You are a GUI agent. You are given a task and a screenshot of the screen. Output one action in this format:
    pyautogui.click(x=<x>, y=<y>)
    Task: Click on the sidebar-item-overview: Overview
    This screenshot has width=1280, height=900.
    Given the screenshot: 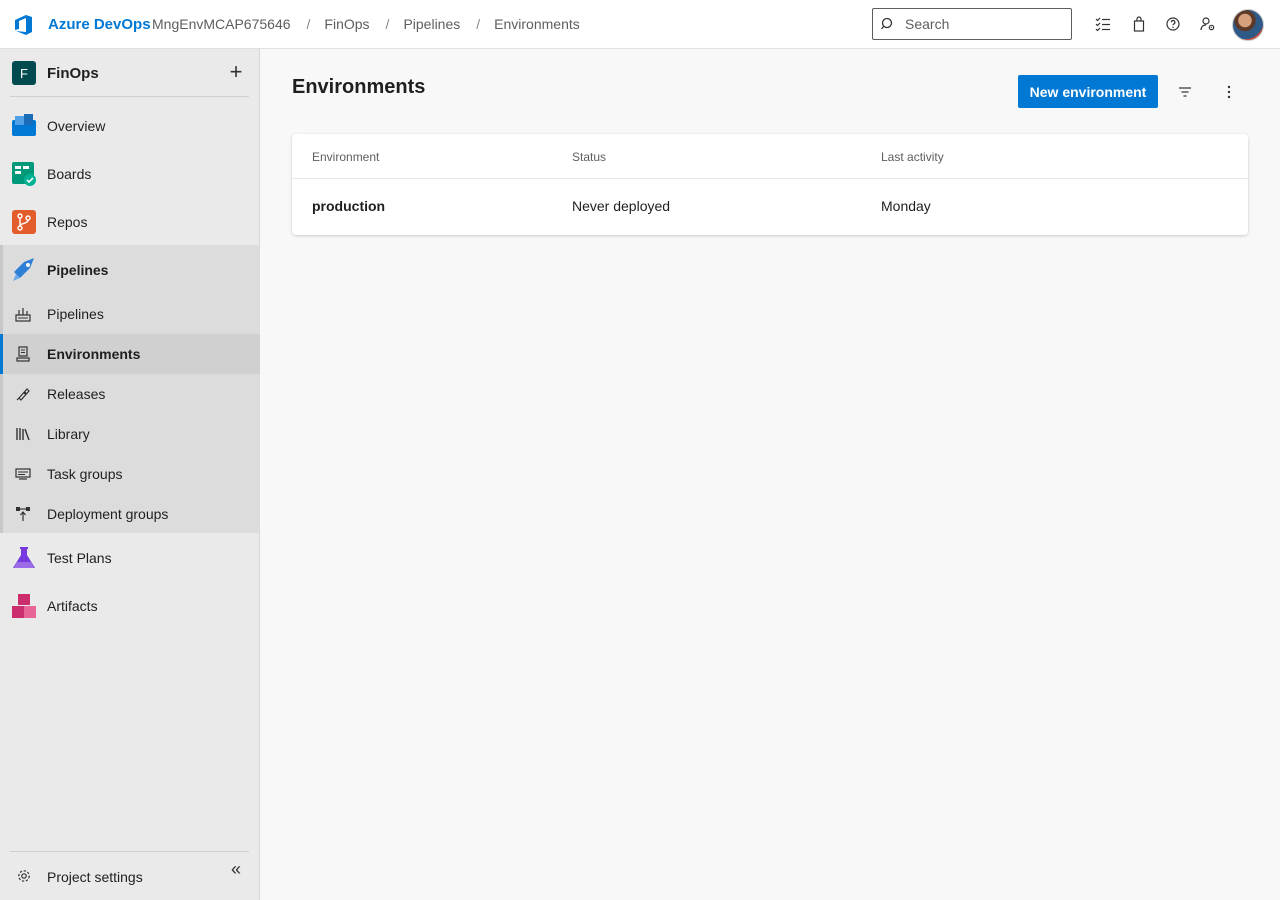 What is the action you would take?
    pyautogui.click(x=130, y=126)
    